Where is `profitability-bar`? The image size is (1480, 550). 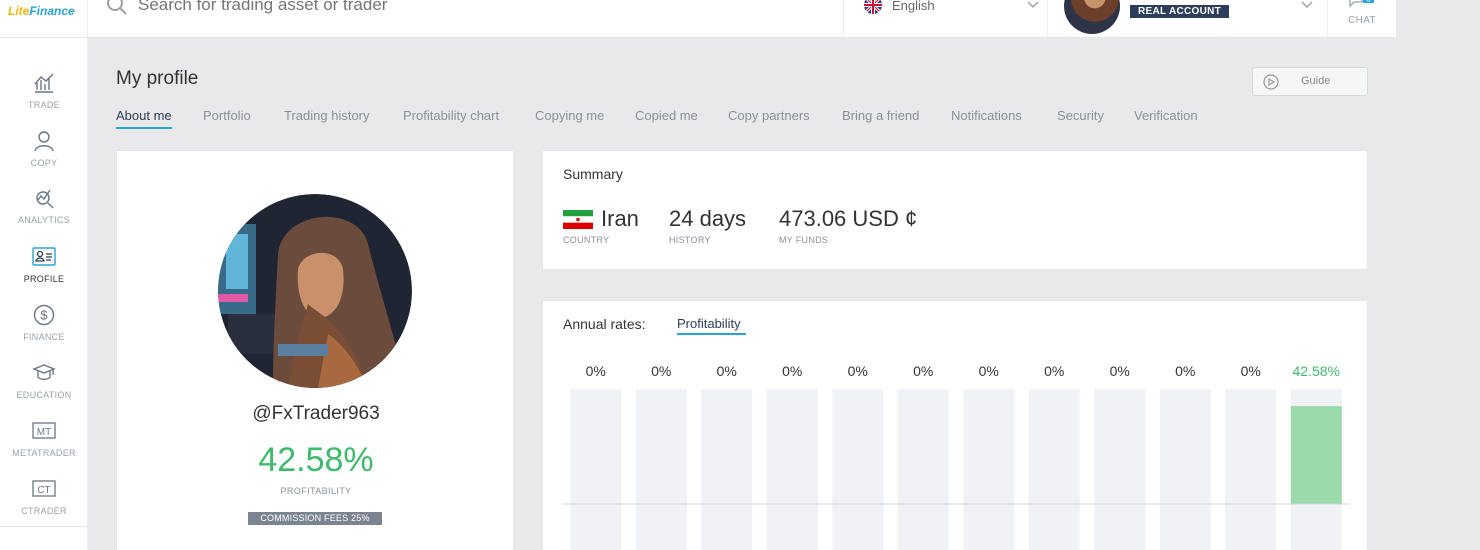
profitability-bar is located at coordinates (1316, 455).